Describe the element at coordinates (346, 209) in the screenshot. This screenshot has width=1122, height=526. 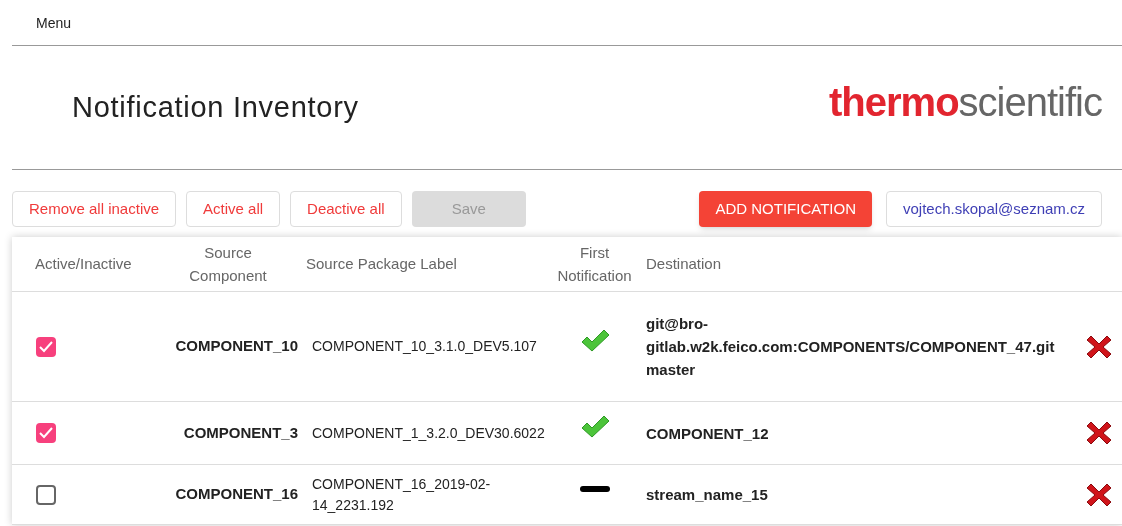
I see `toolbar-button: Deactive all` at that location.